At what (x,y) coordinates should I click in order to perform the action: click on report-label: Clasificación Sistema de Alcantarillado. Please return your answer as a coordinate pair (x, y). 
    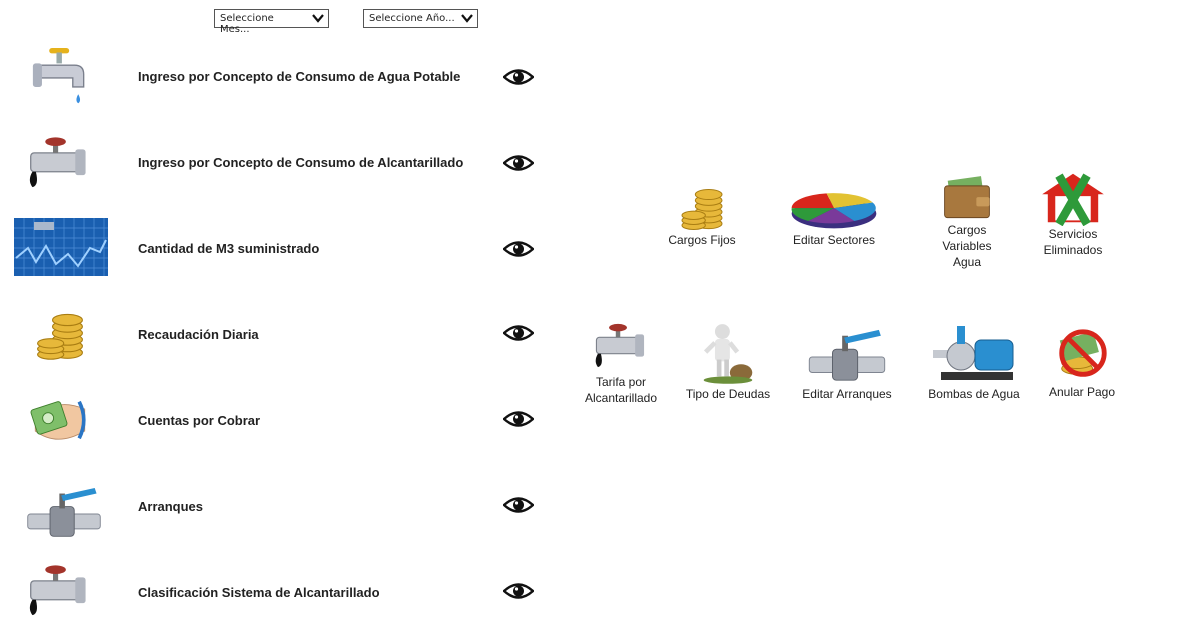
    Looking at the image, I should click on (259, 592).